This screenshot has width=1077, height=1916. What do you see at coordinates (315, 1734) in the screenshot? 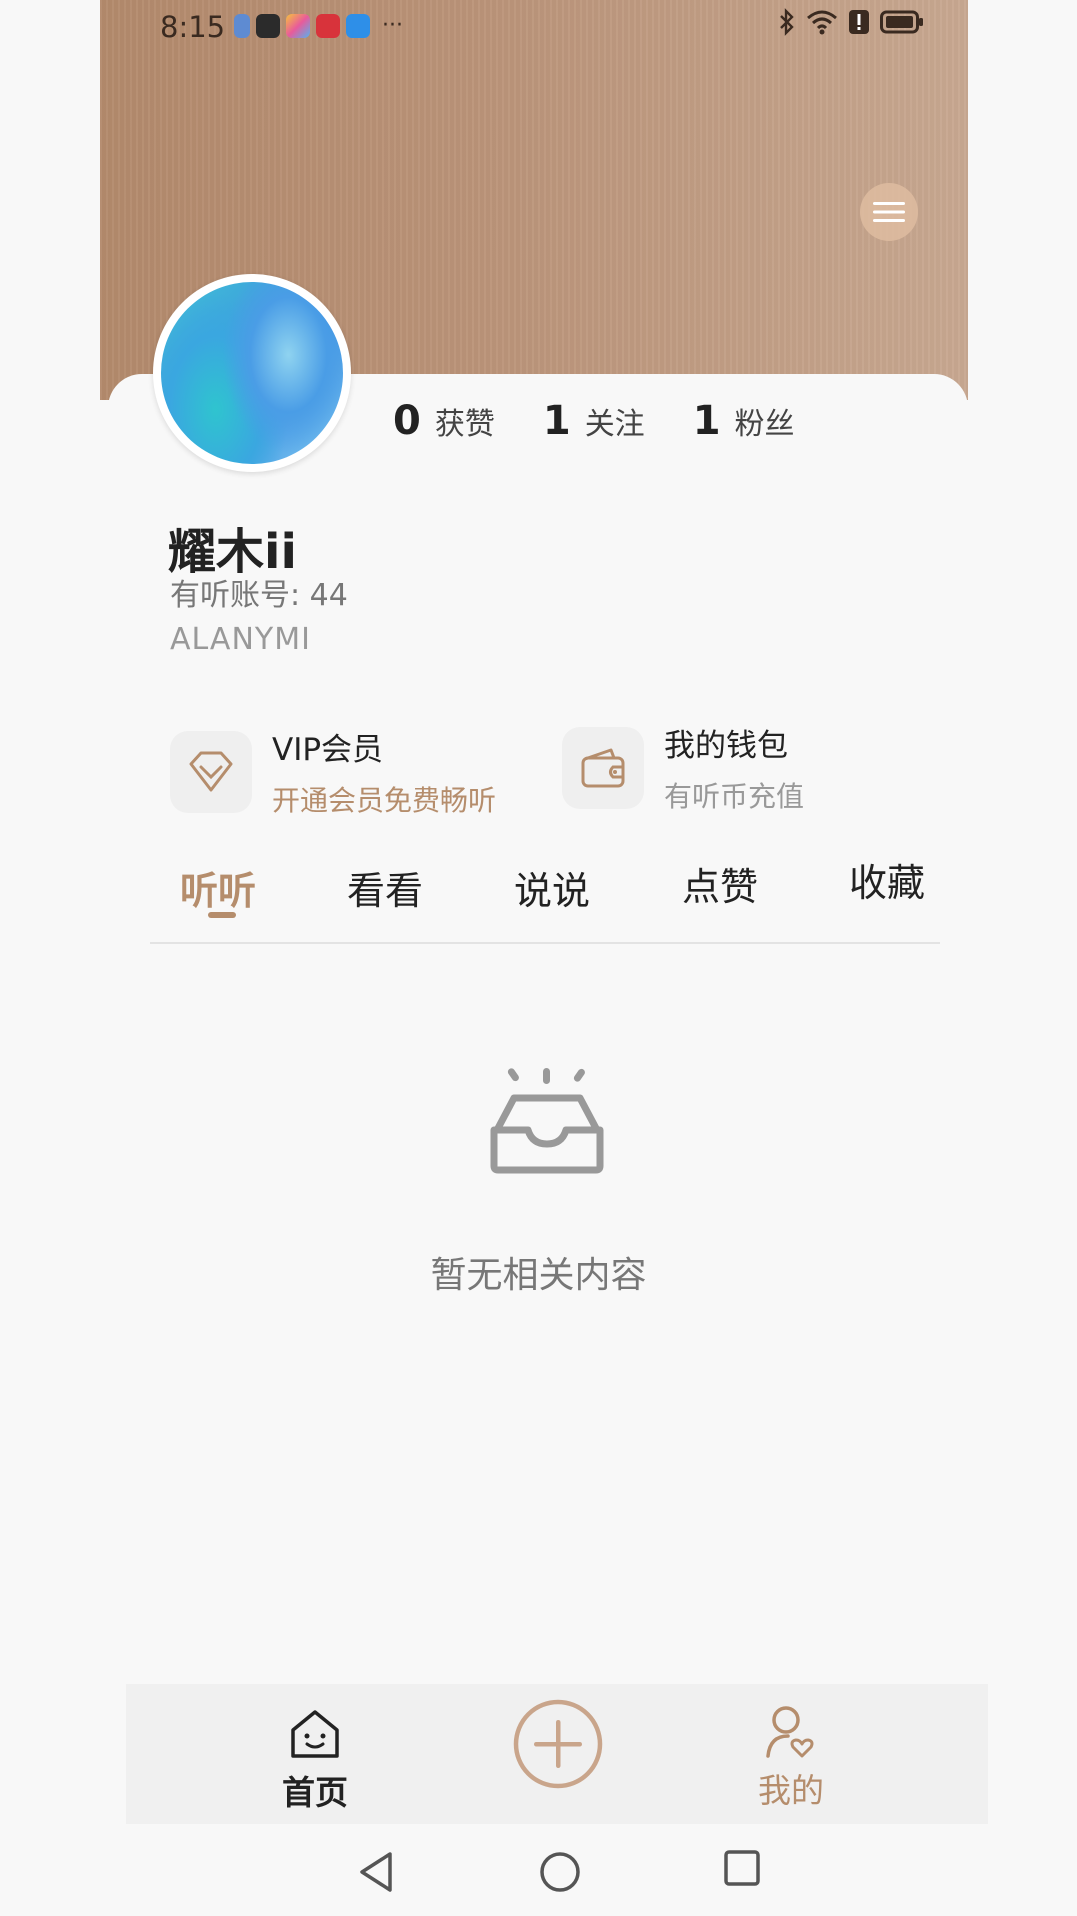
I see `home-icon` at bounding box center [315, 1734].